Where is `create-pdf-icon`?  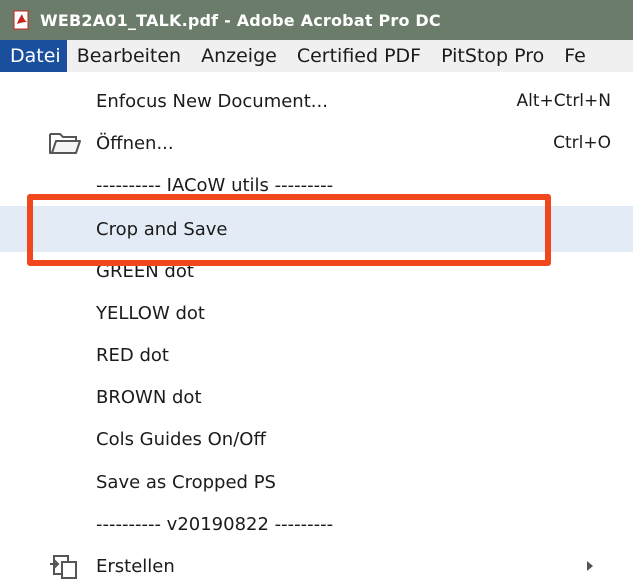 create-pdf-icon is located at coordinates (65, 566).